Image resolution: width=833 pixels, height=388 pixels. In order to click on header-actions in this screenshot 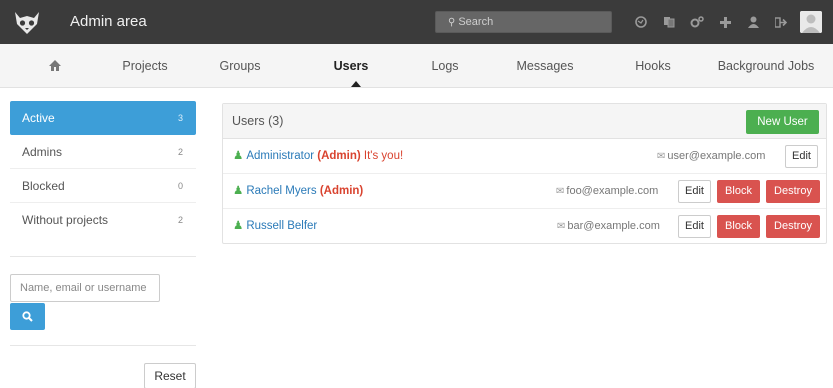, I will do `click(714, 22)`.